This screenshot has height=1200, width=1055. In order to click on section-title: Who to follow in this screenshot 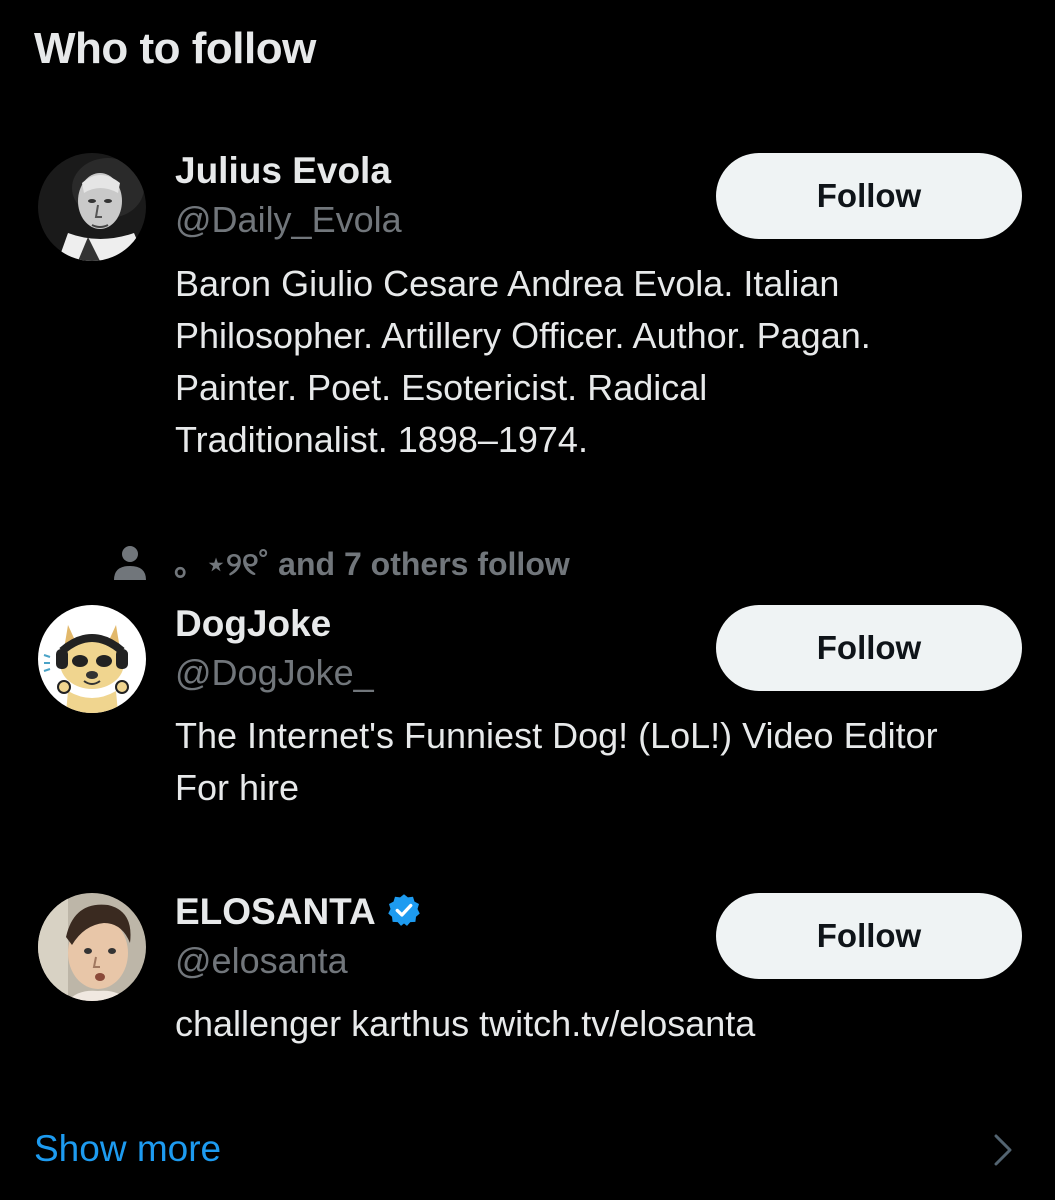, I will do `click(175, 48)`.